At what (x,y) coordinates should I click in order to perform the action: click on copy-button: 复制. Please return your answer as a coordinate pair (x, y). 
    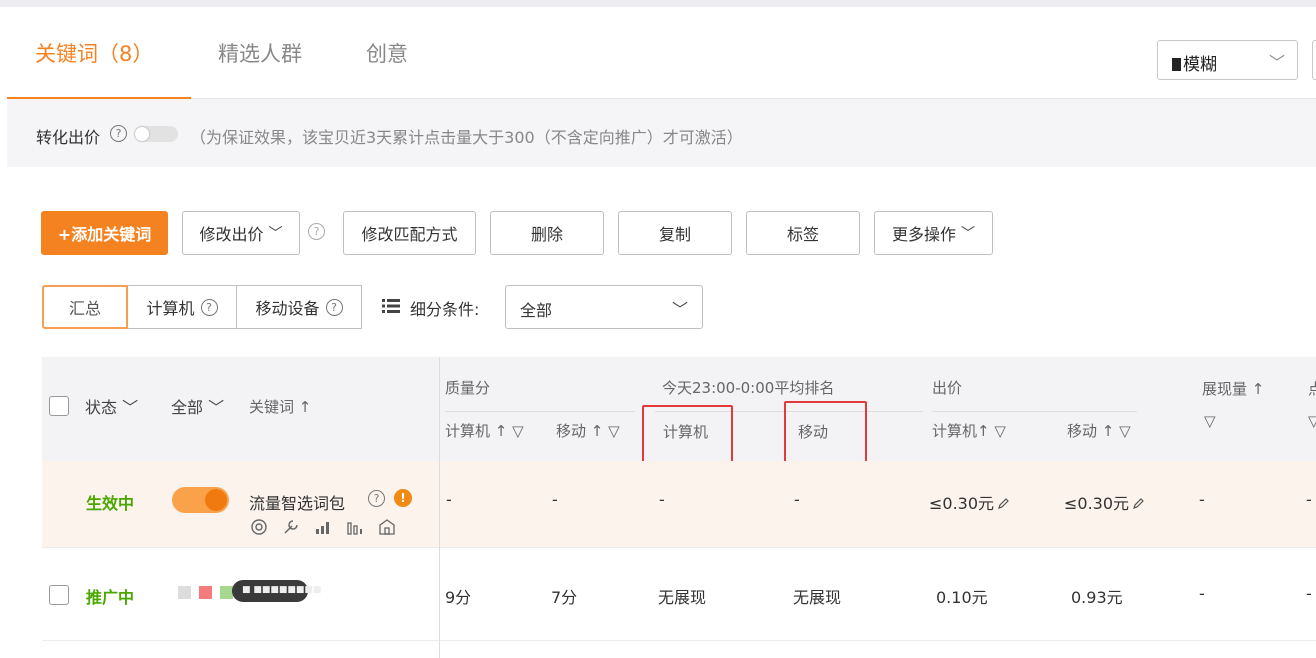
    Looking at the image, I should click on (675, 233).